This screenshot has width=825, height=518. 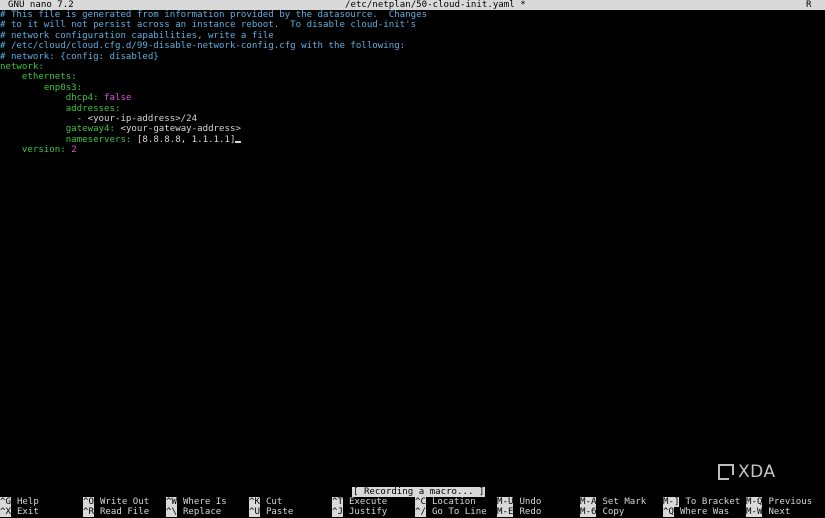 What do you see at coordinates (713, 502) in the screenshot?
I see `shortcut-label: To Bracket` at bounding box center [713, 502].